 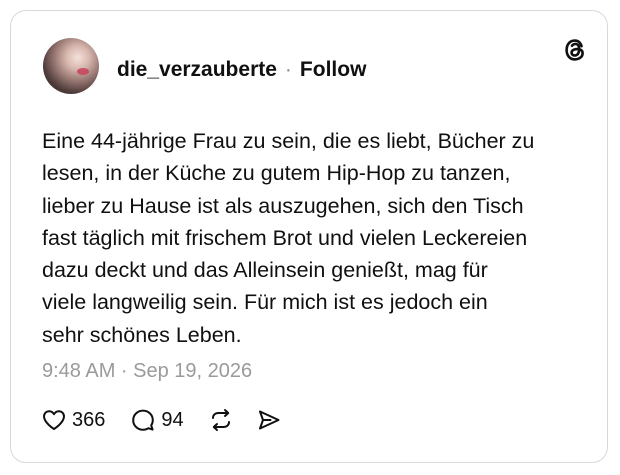 I want to click on repost-button, so click(x=221, y=420).